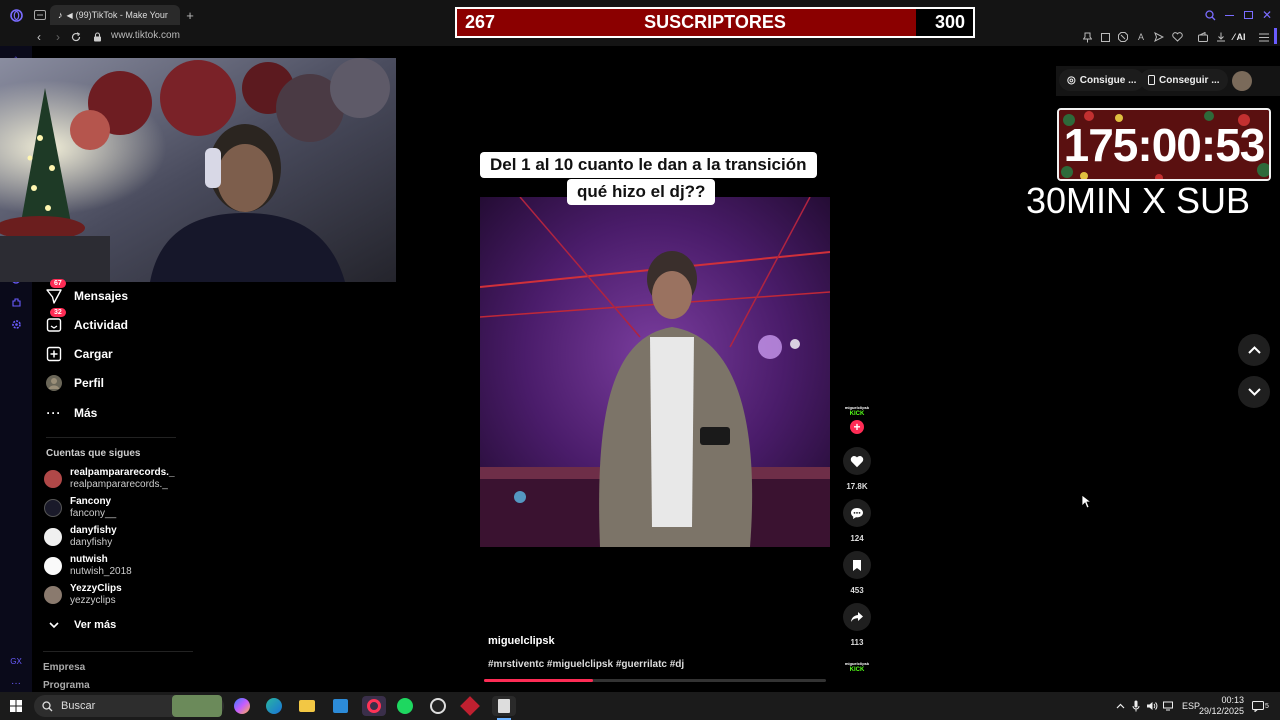 This screenshot has height=720, width=1280. I want to click on opera-gx-taskbar-icon, so click(374, 706).